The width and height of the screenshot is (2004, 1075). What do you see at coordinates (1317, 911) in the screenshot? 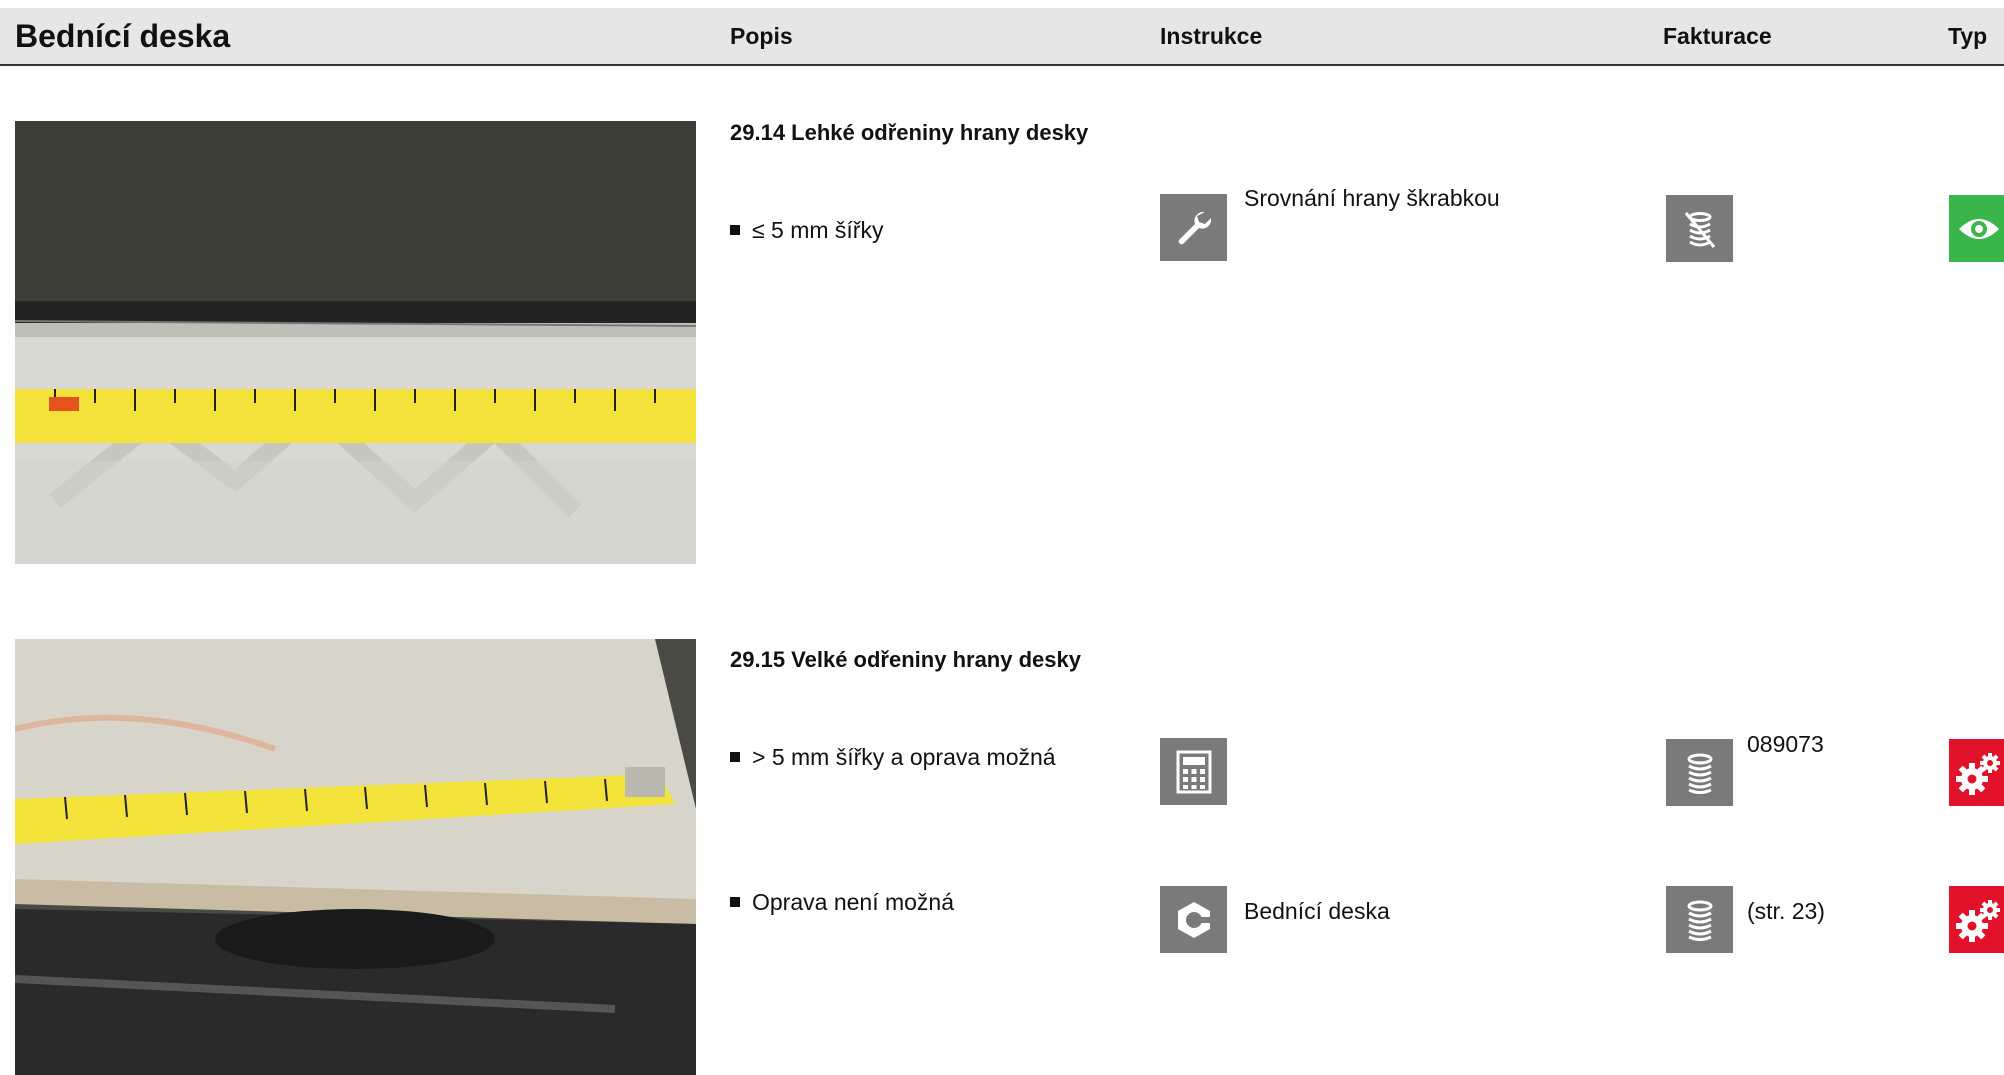
I see `instrukce-text: Bednící deska` at bounding box center [1317, 911].